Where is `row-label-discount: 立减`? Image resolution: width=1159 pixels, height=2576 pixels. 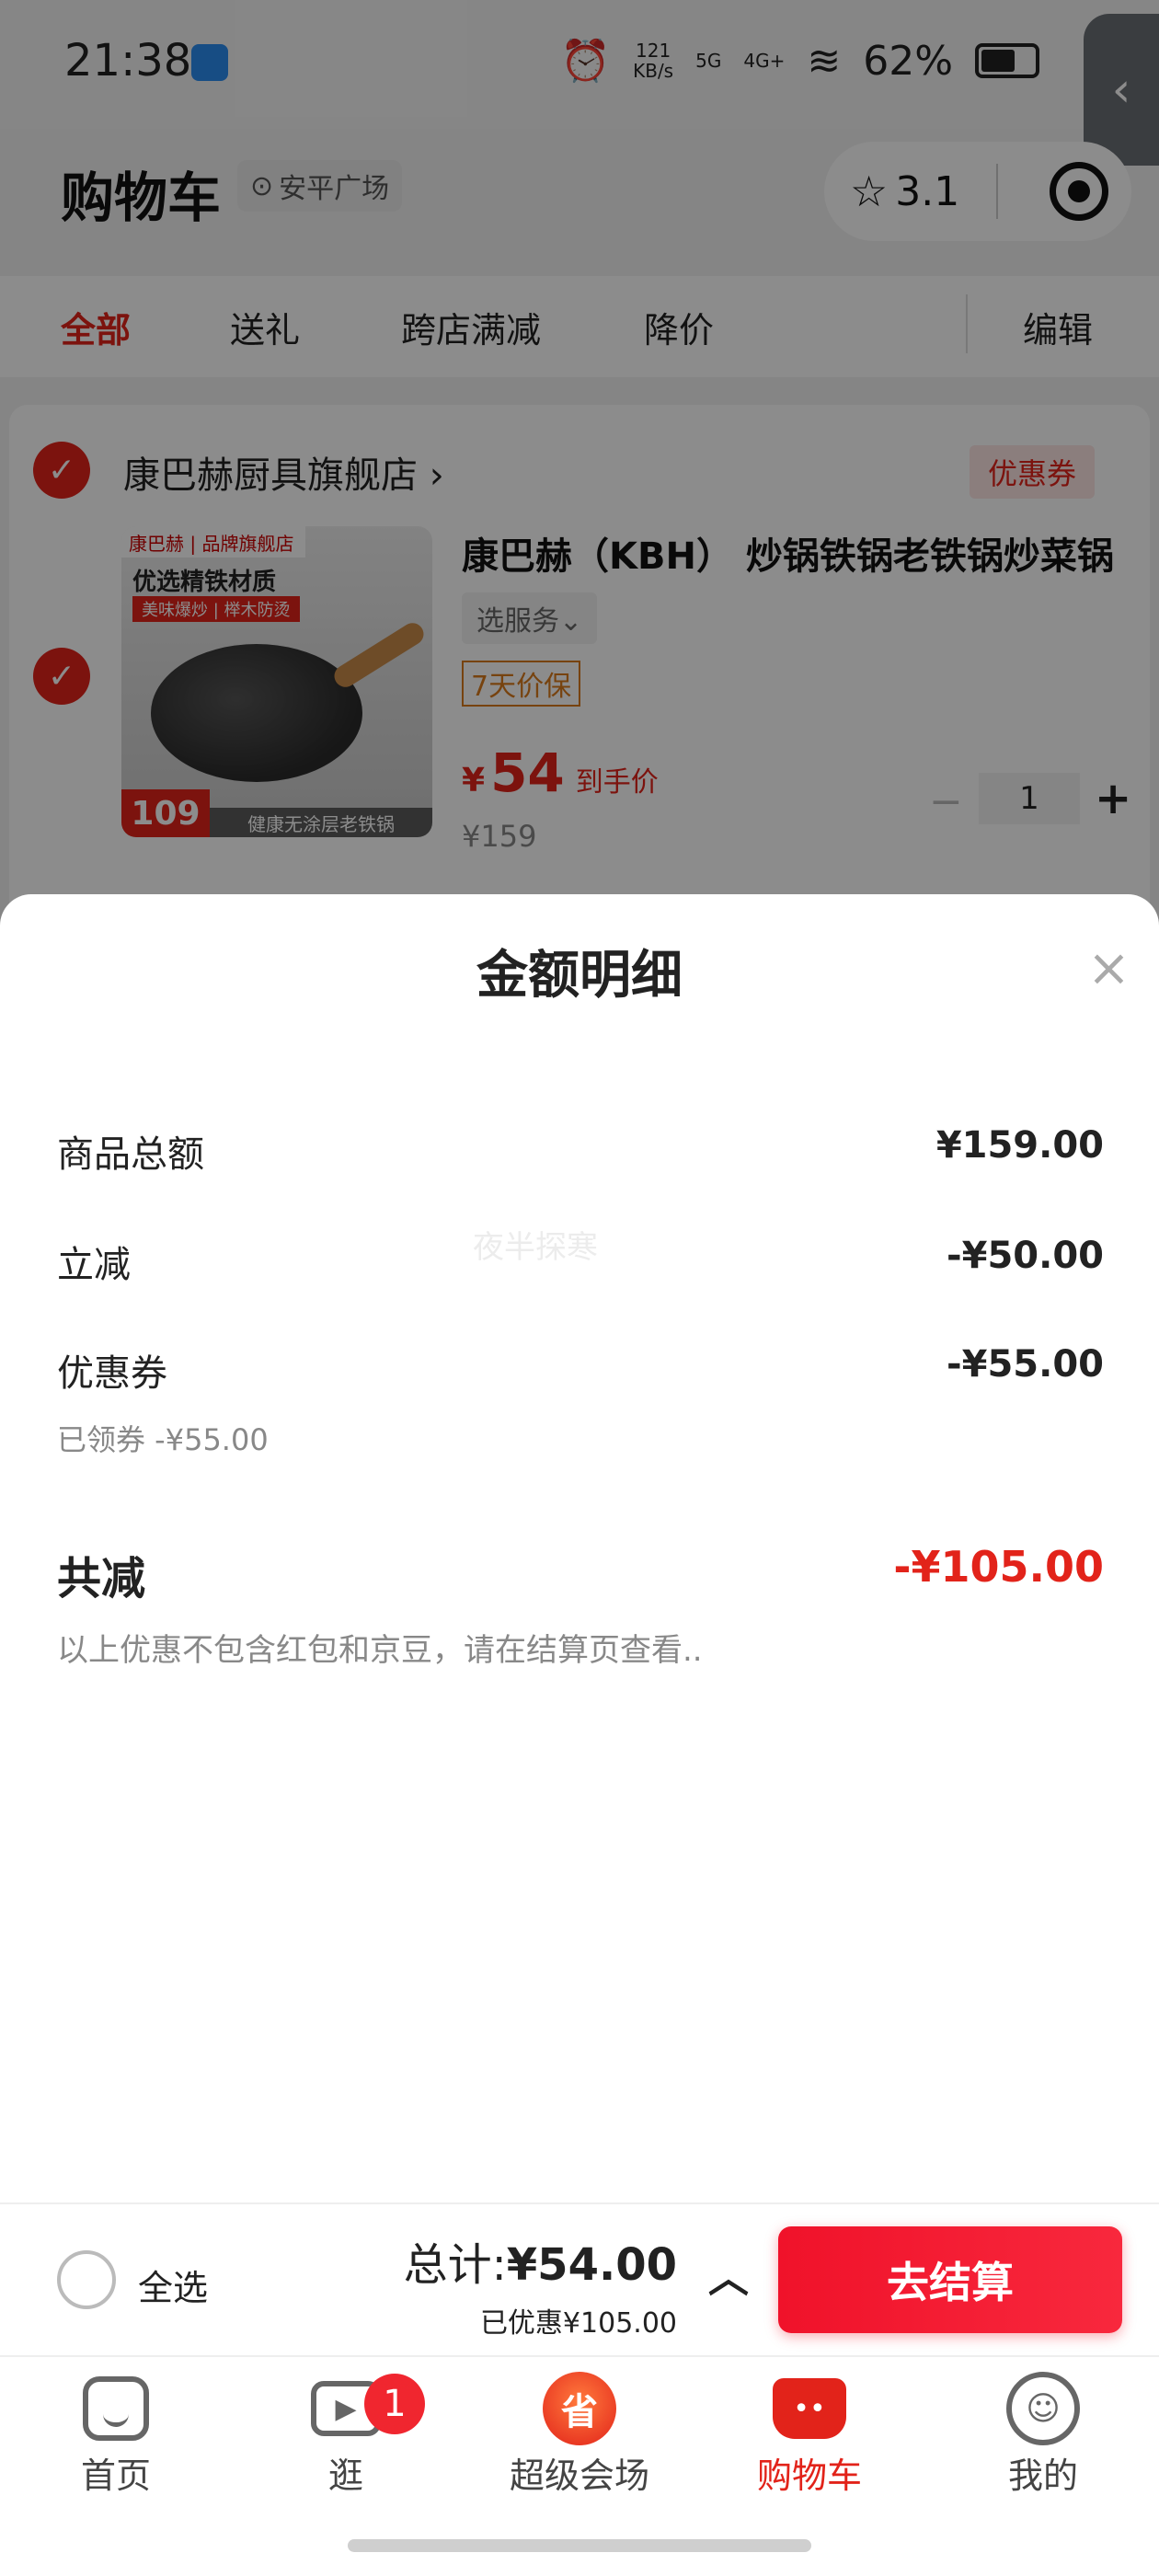
row-label-discount: 立减 is located at coordinates (94, 1265).